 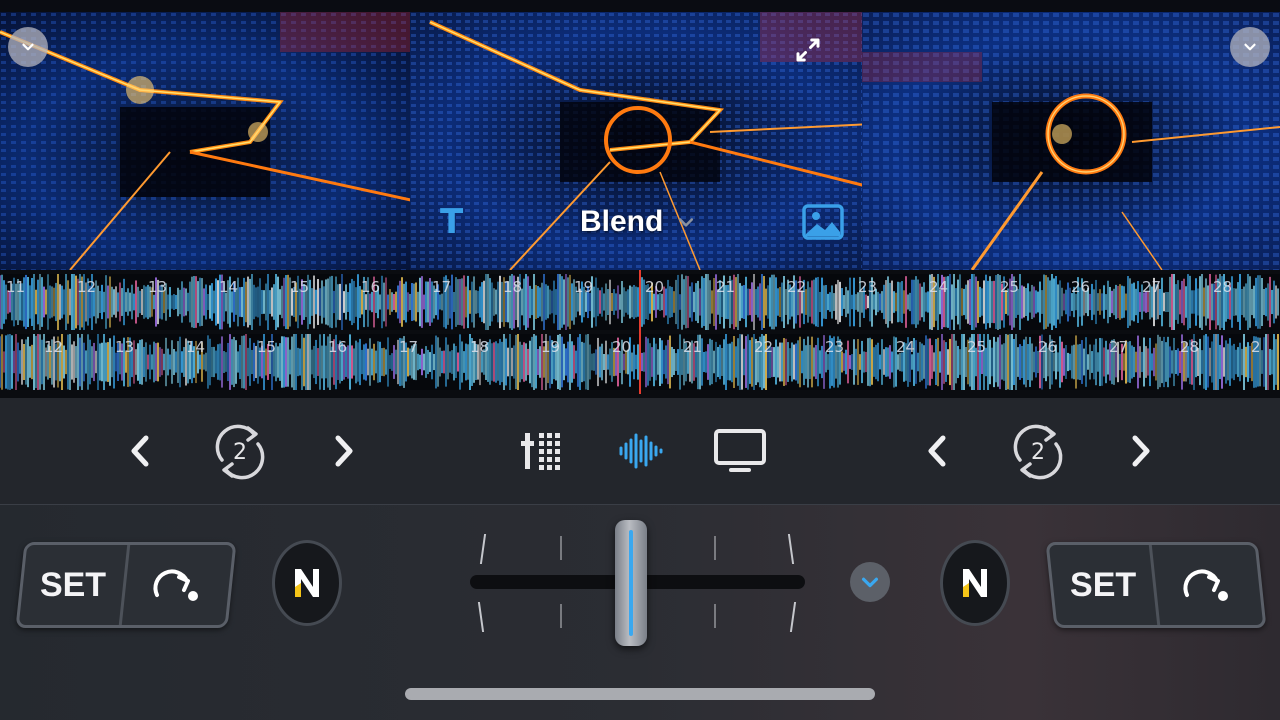 I want to click on left-loop-button: 2, so click(x=240, y=452).